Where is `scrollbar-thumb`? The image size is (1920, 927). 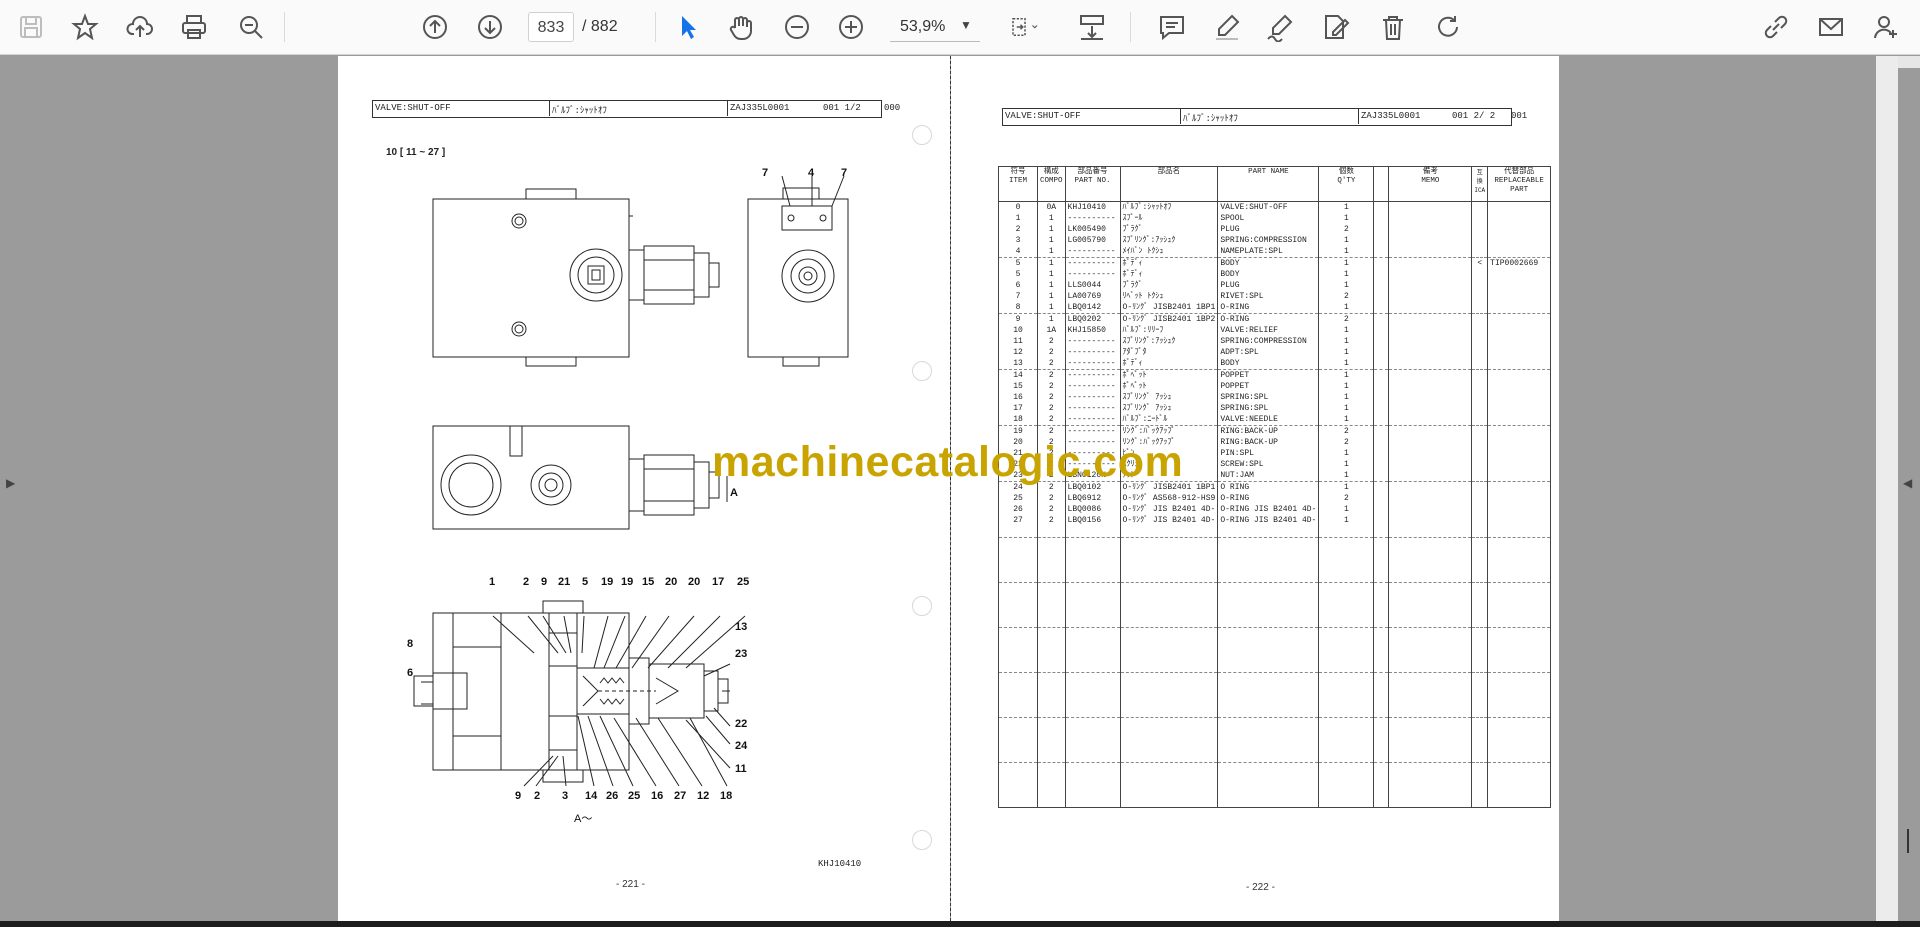
scrollbar-thumb is located at coordinates (1908, 841).